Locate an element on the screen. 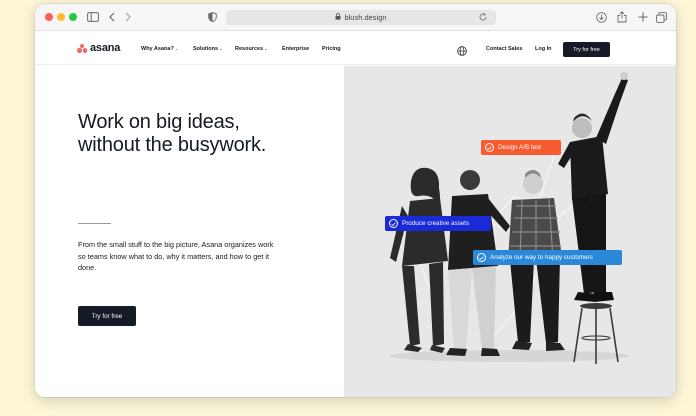 Image resolution: width=696 pixels, height=416 pixels. download-icon is located at coordinates (601, 17).